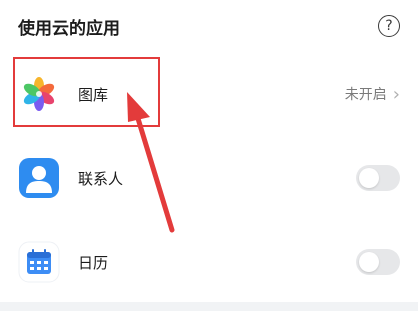 The height and width of the screenshot is (311, 418). Describe the element at coordinates (209, 262) in the screenshot. I see `app-row-calendar: 日历` at that location.